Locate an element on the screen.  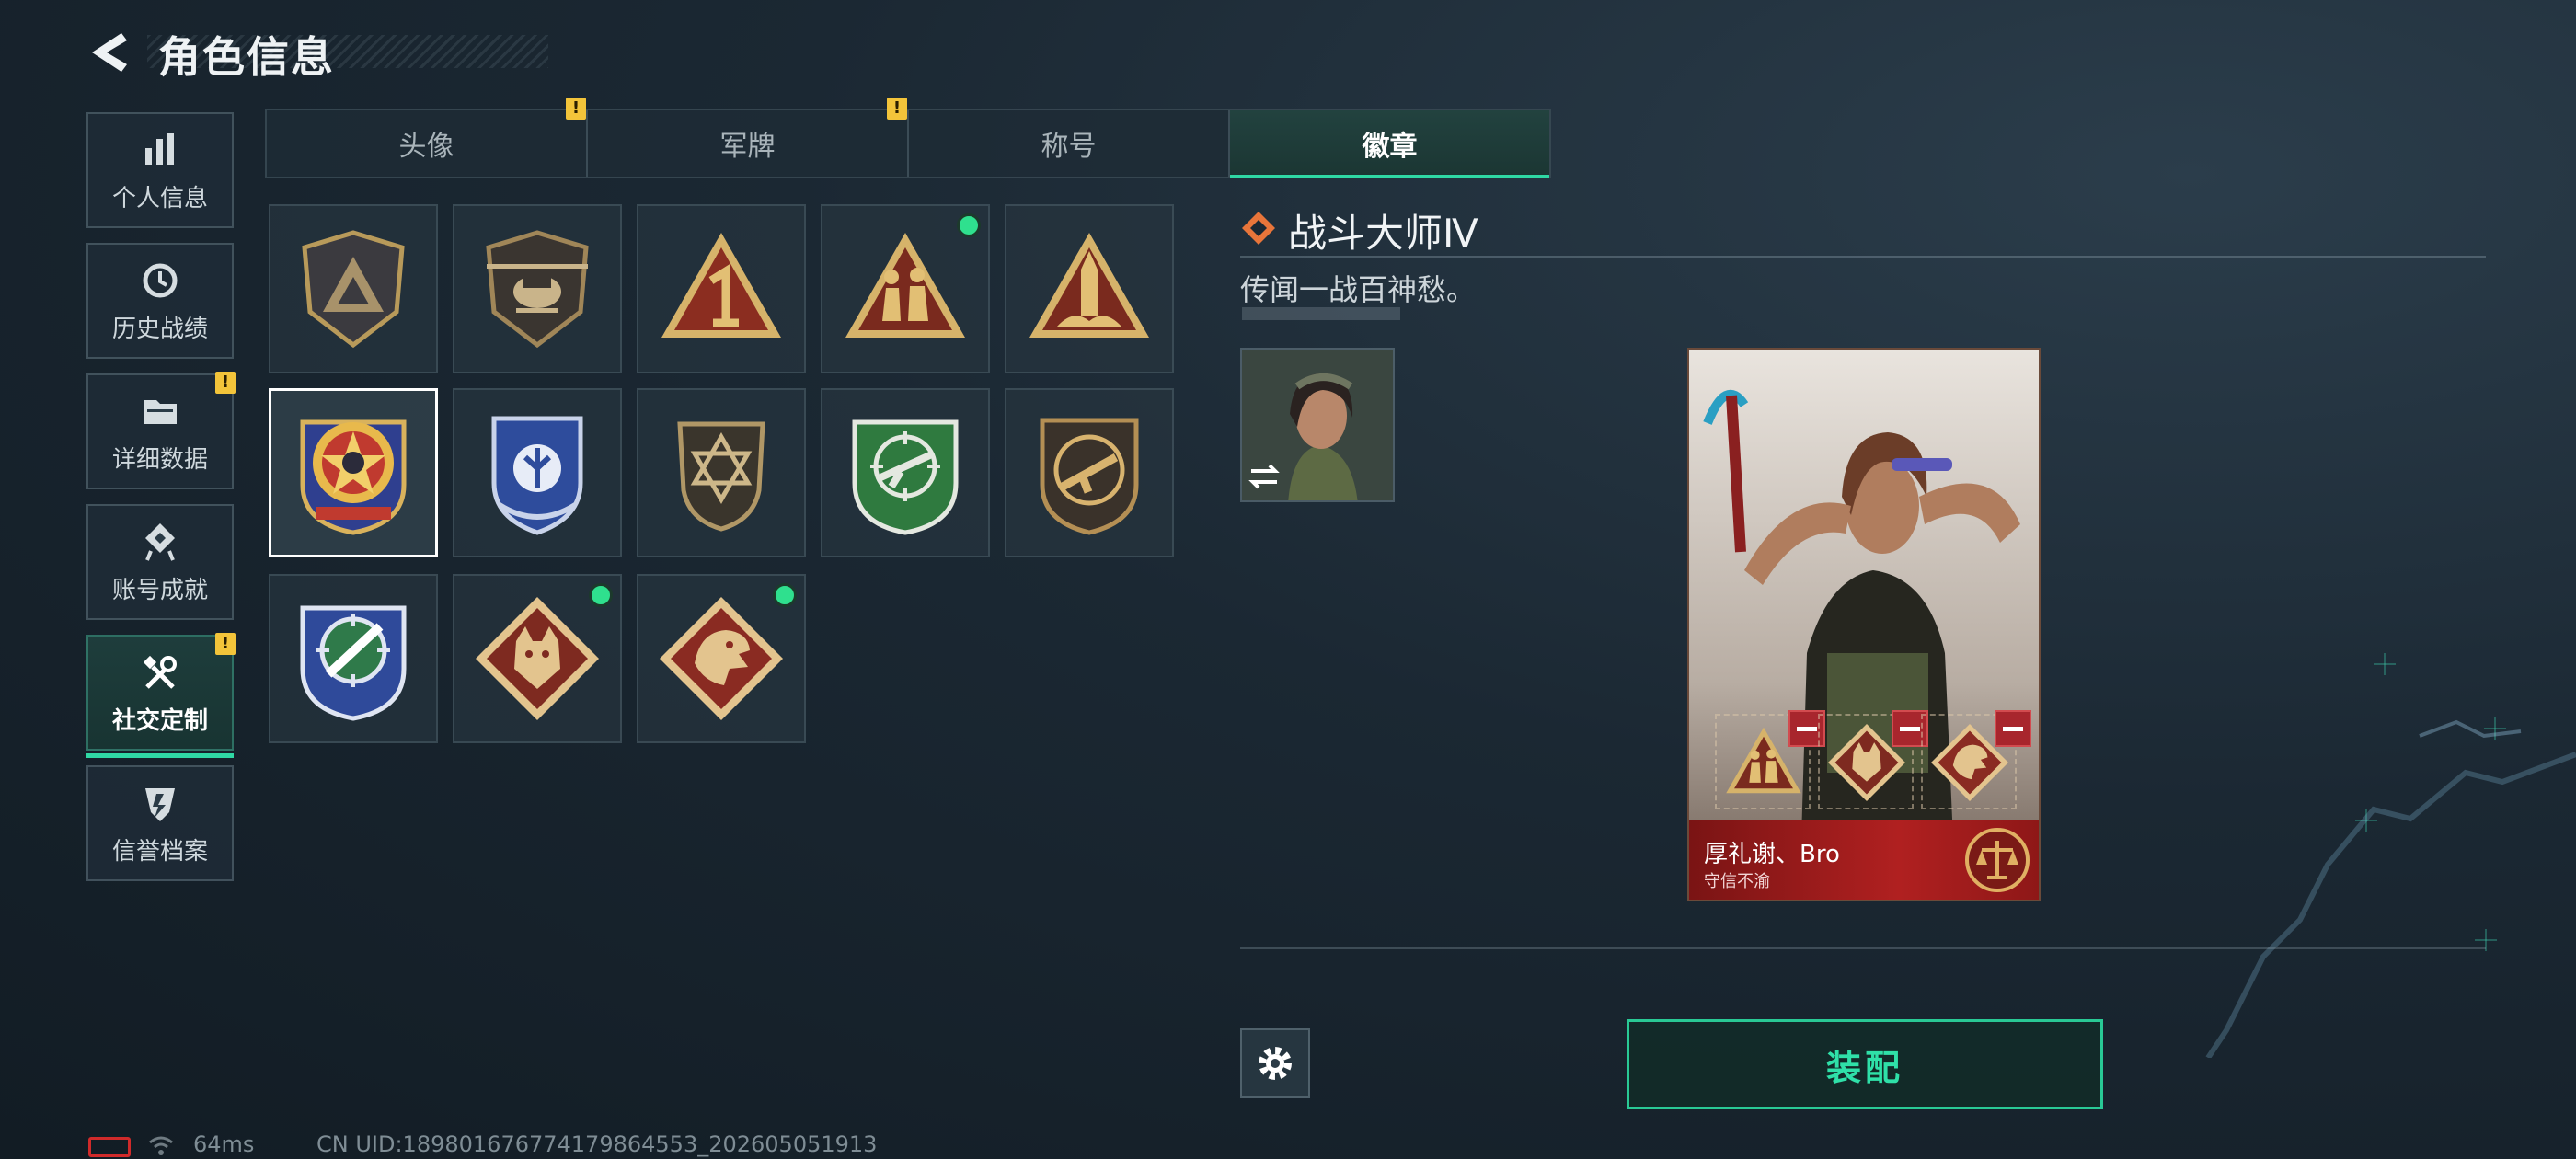
badge-description: 传闻一战百神愁。 is located at coordinates (1358, 289).